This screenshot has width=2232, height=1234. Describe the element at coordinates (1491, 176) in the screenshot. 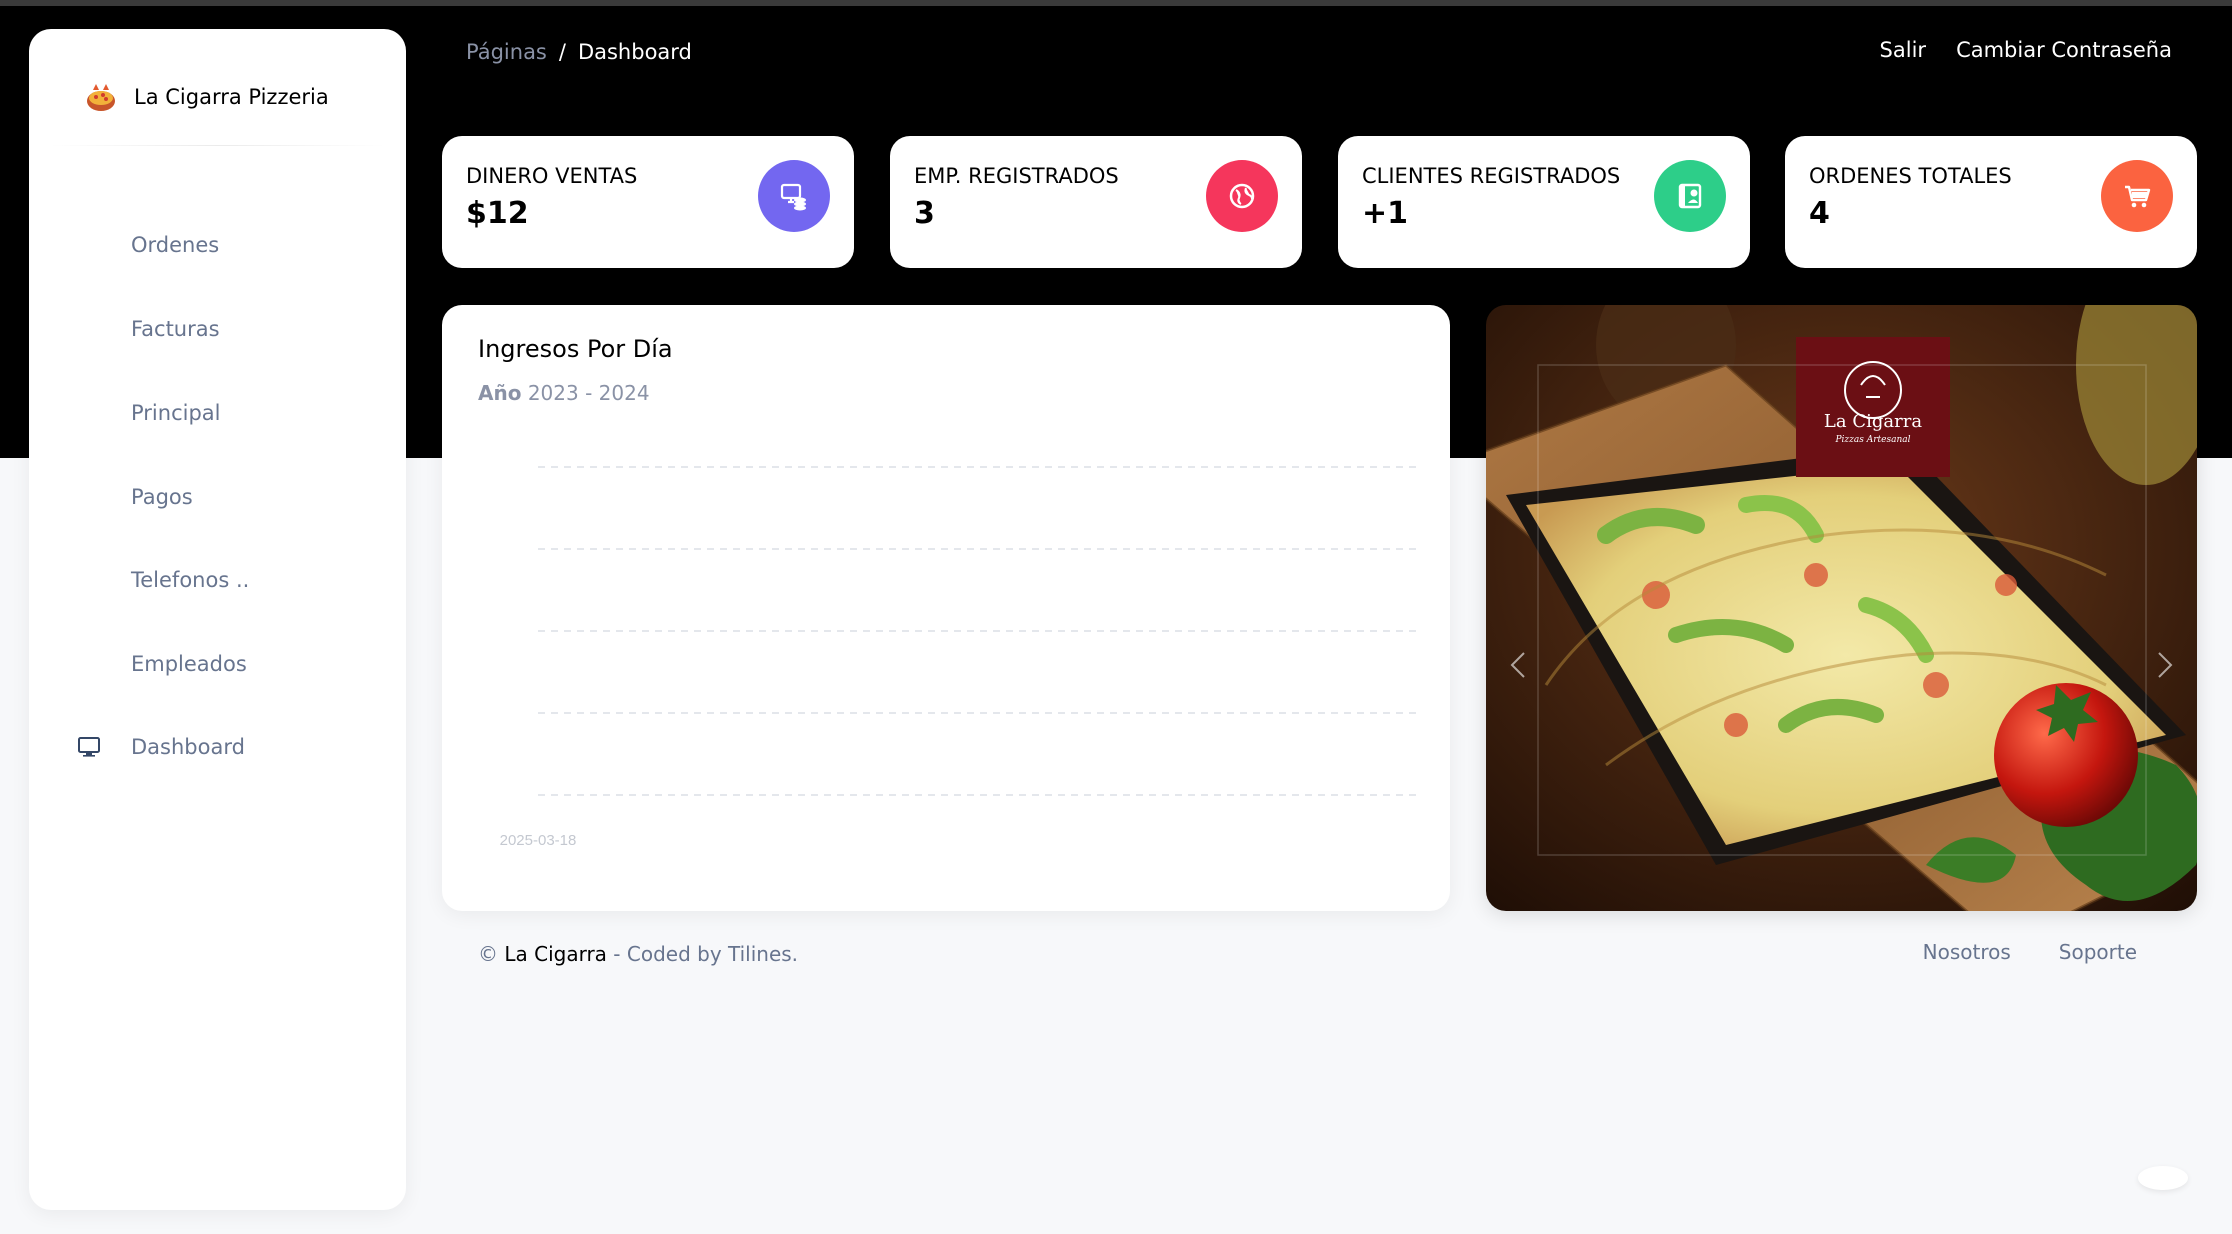

I see `stat-title: CLIENTES REGISTRADOS` at that location.